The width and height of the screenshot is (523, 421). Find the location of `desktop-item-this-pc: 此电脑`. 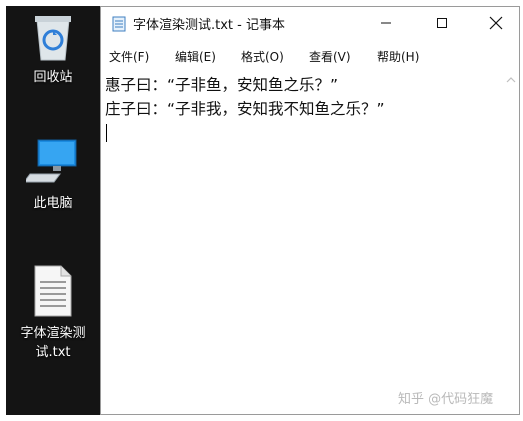

desktop-item-this-pc: 此电脑 is located at coordinates (53, 174).